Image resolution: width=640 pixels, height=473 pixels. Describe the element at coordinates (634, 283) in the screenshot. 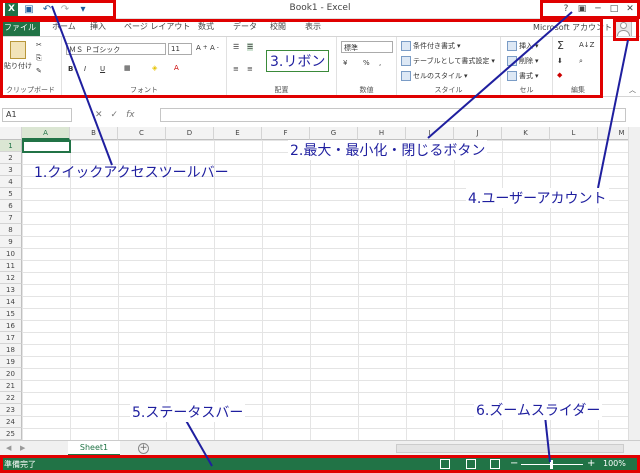

I see `vertical-scrollbar` at that location.